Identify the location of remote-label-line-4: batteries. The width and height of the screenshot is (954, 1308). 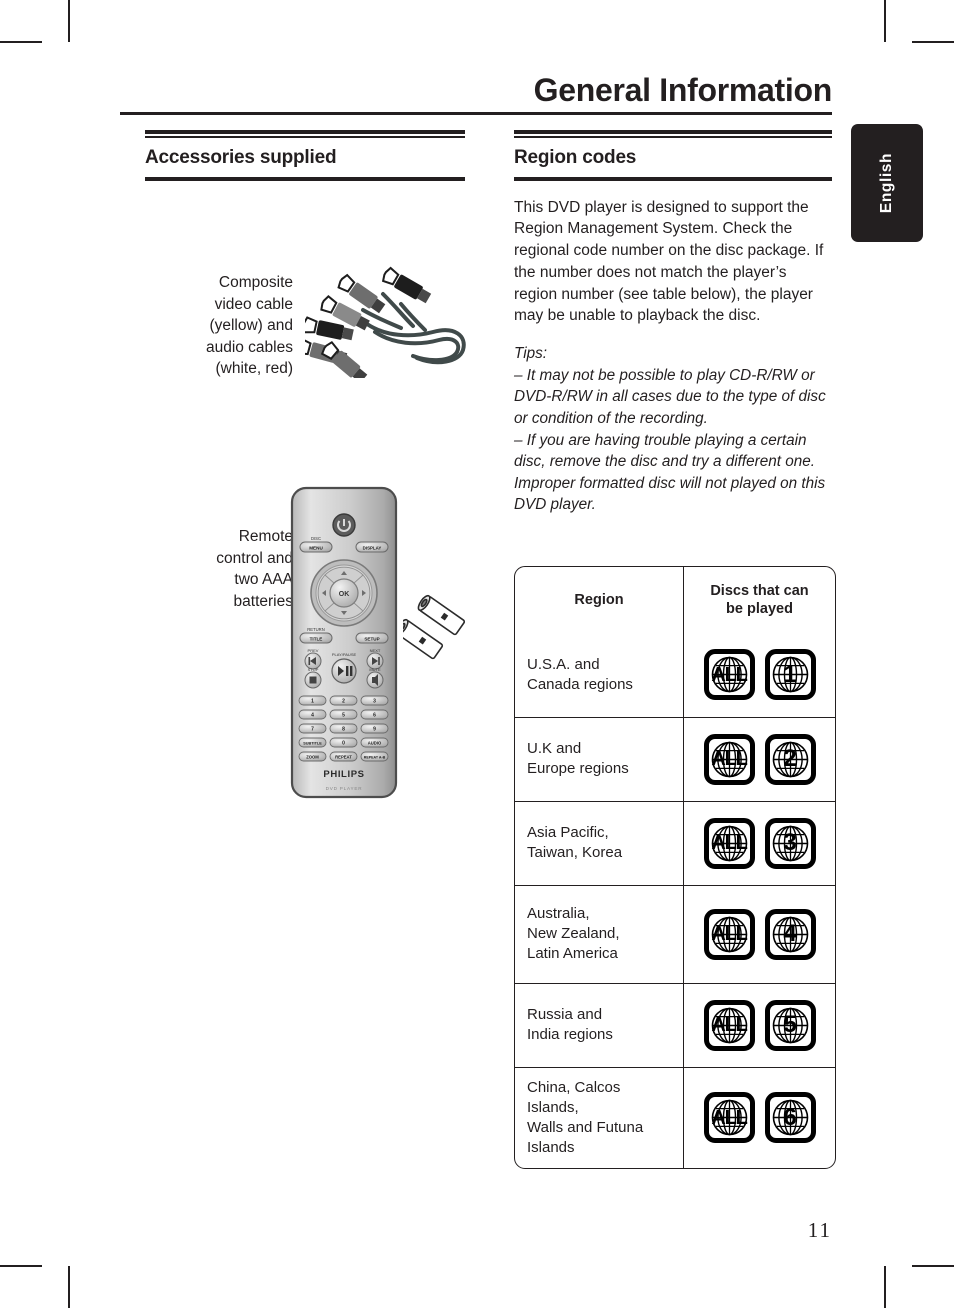
(263, 601).